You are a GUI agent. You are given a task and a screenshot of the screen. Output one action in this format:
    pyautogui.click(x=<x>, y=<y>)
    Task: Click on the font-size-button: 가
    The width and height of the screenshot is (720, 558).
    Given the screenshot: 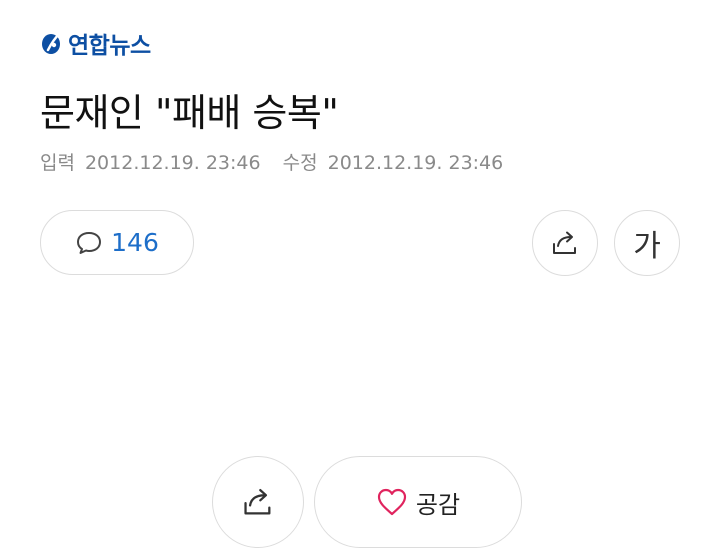 What is the action you would take?
    pyautogui.click(x=647, y=243)
    